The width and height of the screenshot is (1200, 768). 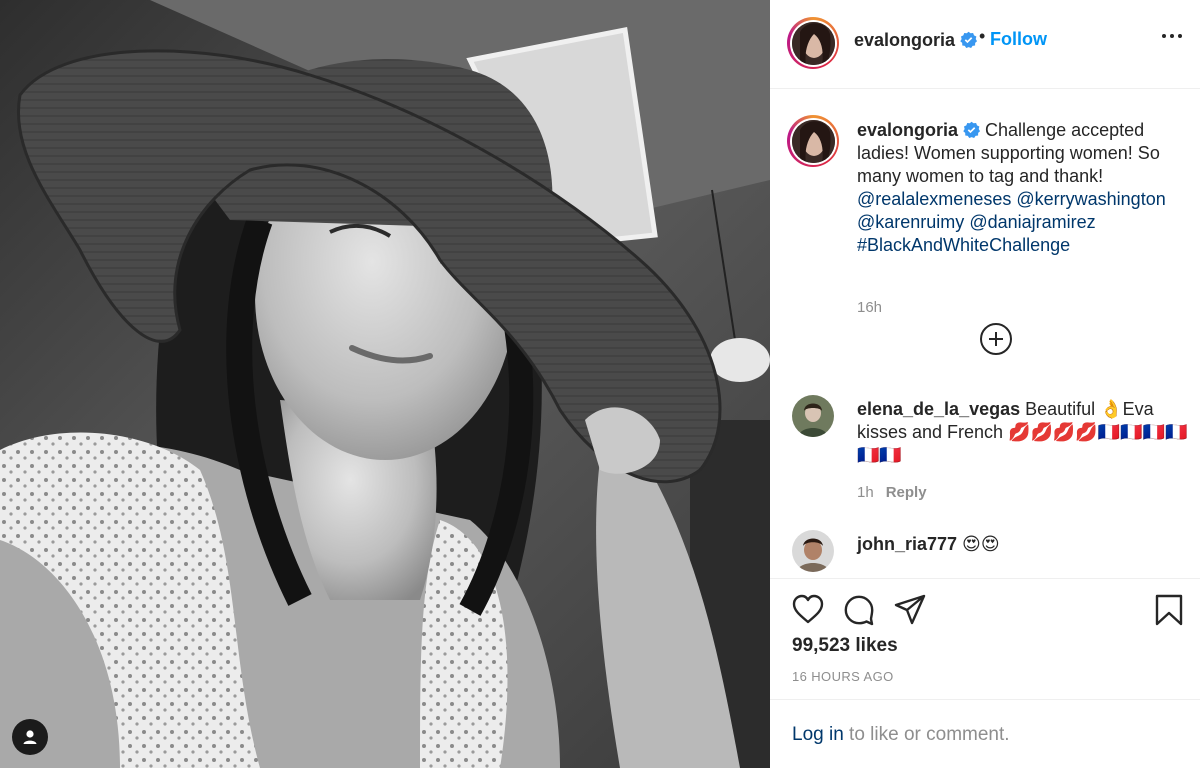 I want to click on bookmark-icon, so click(x=1169, y=612).